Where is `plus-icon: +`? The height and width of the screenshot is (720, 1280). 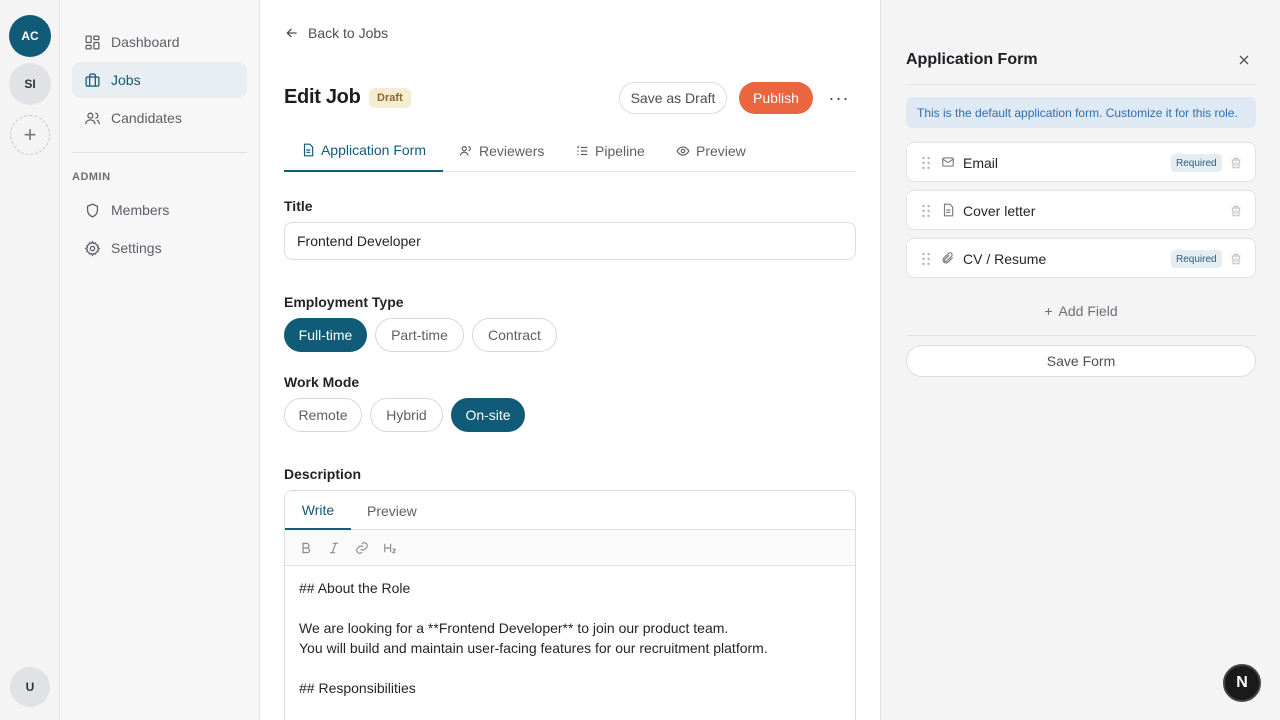
plus-icon: + is located at coordinates (1048, 311).